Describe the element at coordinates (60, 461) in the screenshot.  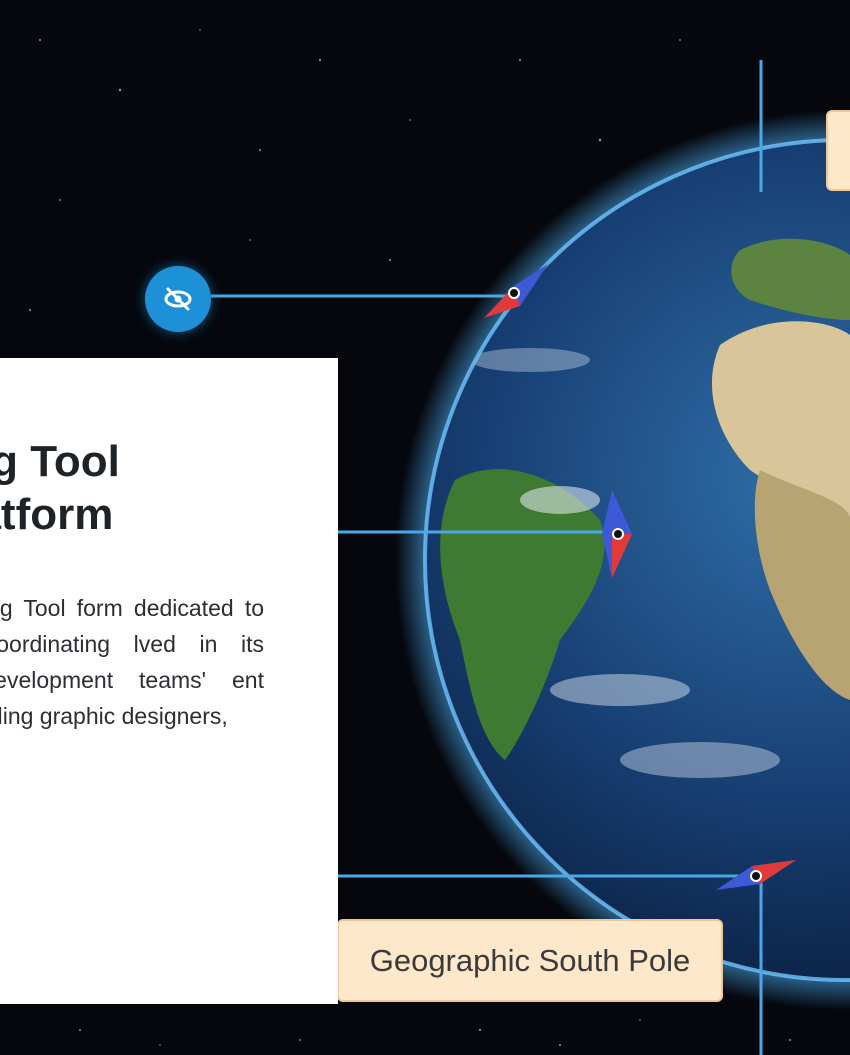
I see `heading-line-1: oring Tool` at that location.